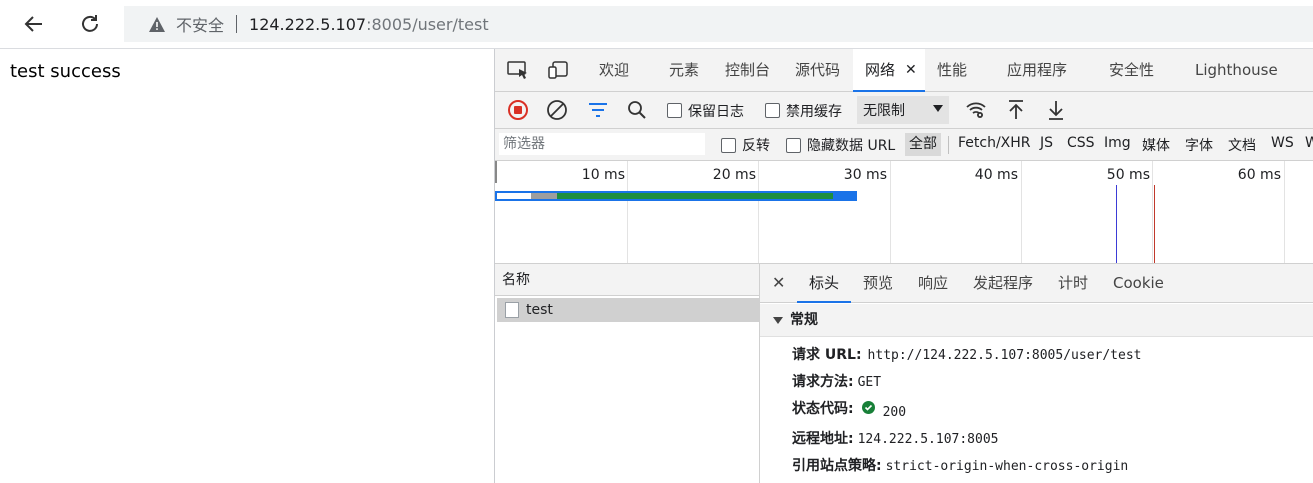 The height and width of the screenshot is (483, 1313). What do you see at coordinates (603, 175) in the screenshot?
I see `tick-label: 10 ms` at bounding box center [603, 175].